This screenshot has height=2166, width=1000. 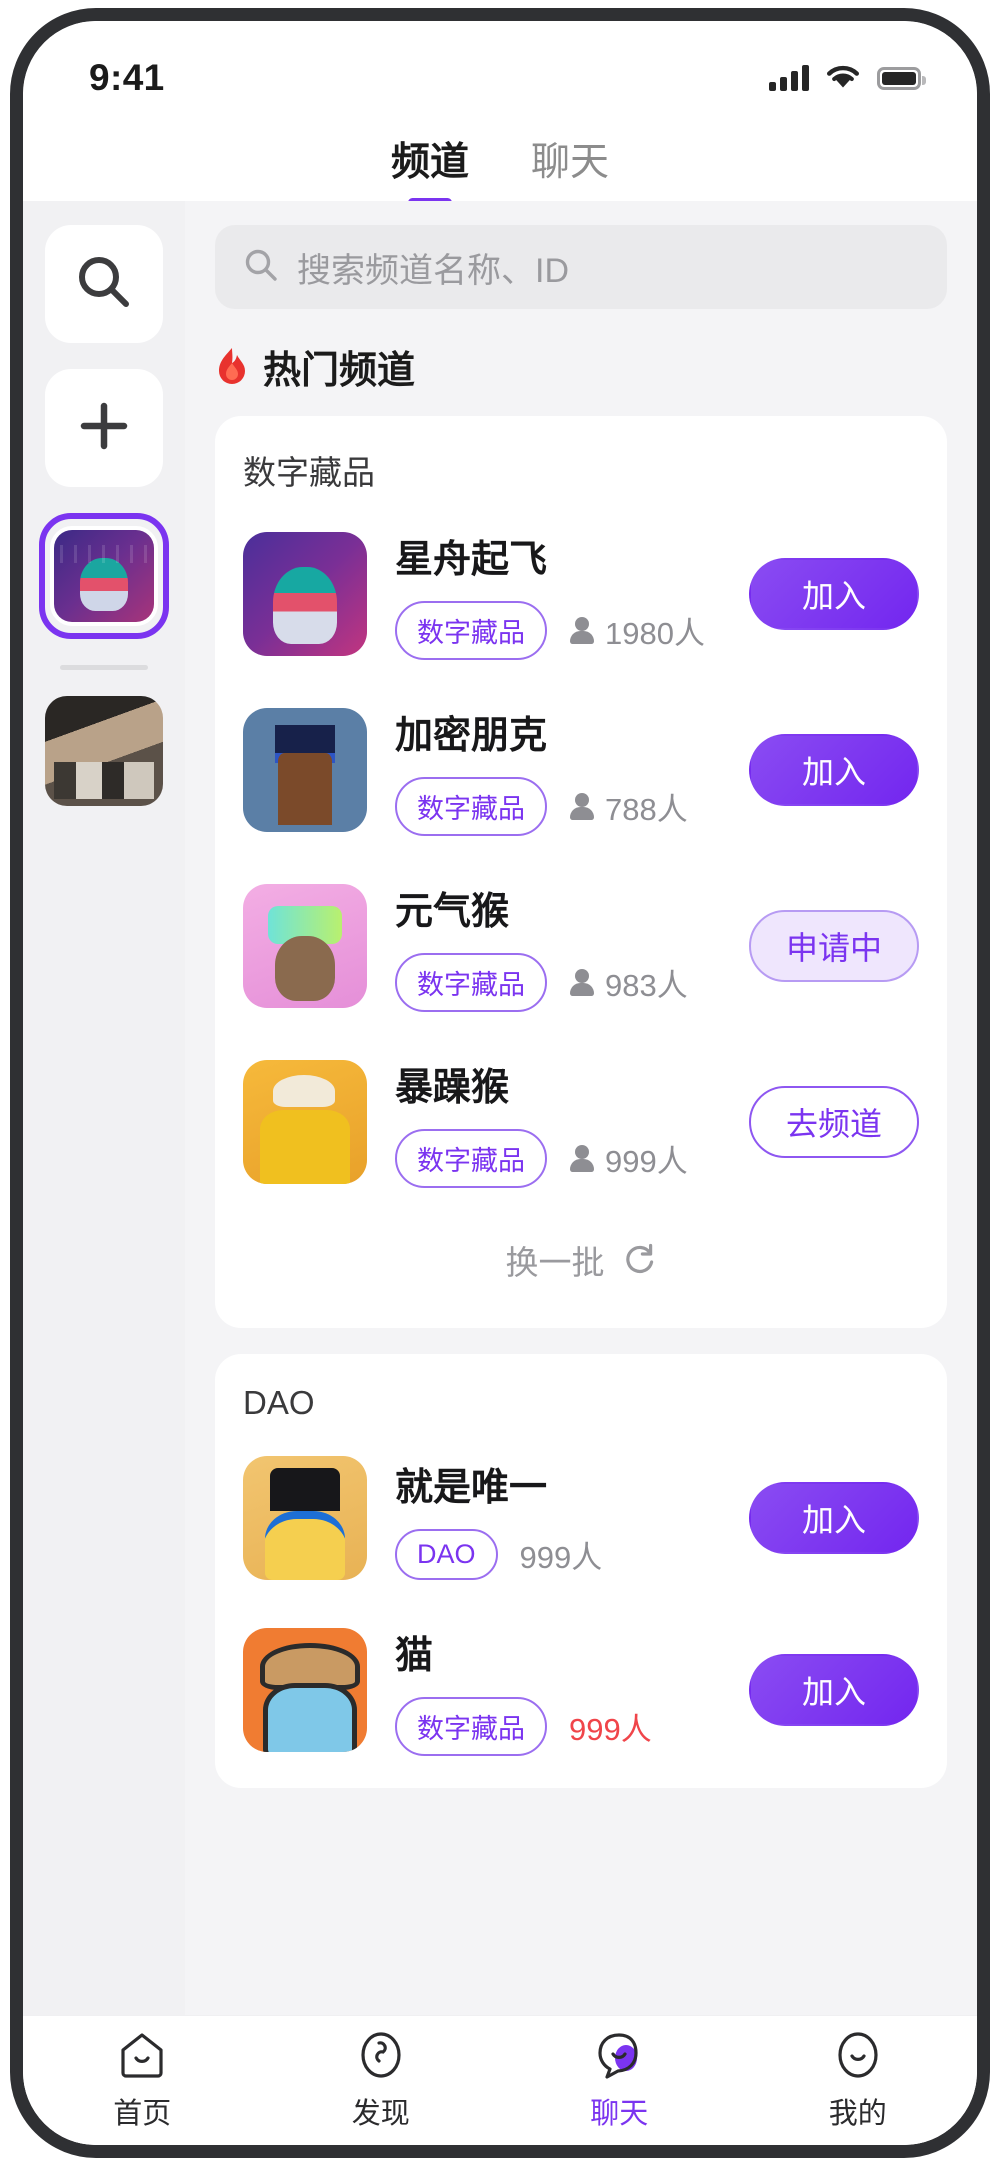 What do you see at coordinates (628, 1158) in the screenshot?
I see `channel-member-count: 999人` at bounding box center [628, 1158].